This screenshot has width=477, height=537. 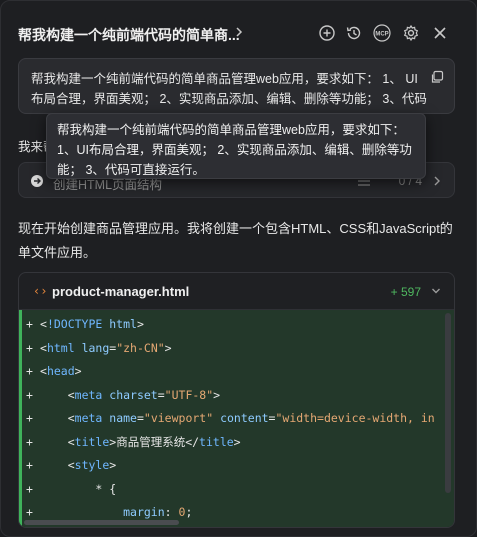 I want to click on chevron-down-icon, so click(x=436, y=291).